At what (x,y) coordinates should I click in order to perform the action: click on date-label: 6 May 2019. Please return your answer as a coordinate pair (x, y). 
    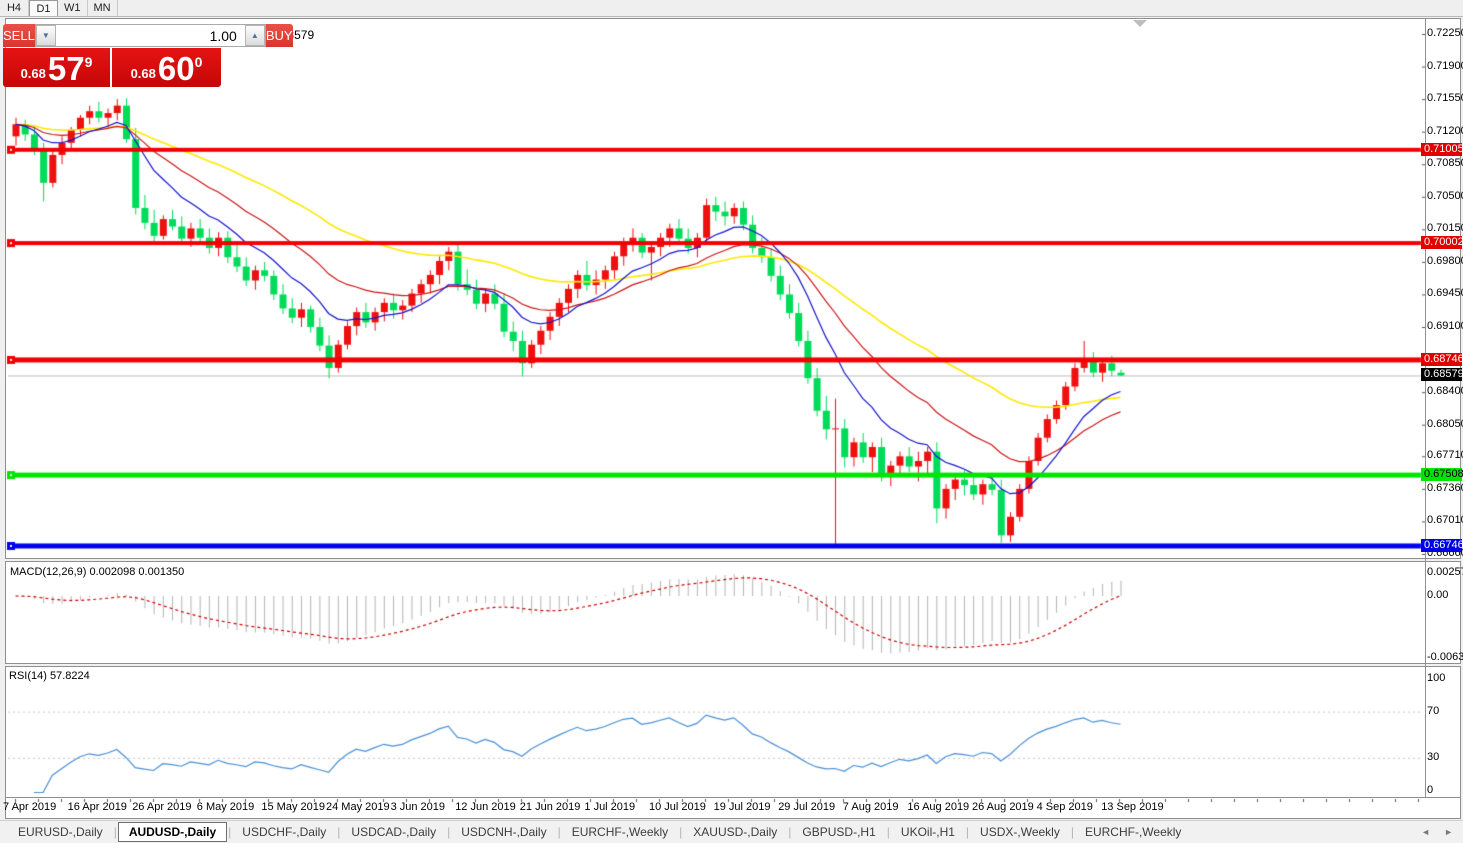
    Looking at the image, I should click on (225, 807).